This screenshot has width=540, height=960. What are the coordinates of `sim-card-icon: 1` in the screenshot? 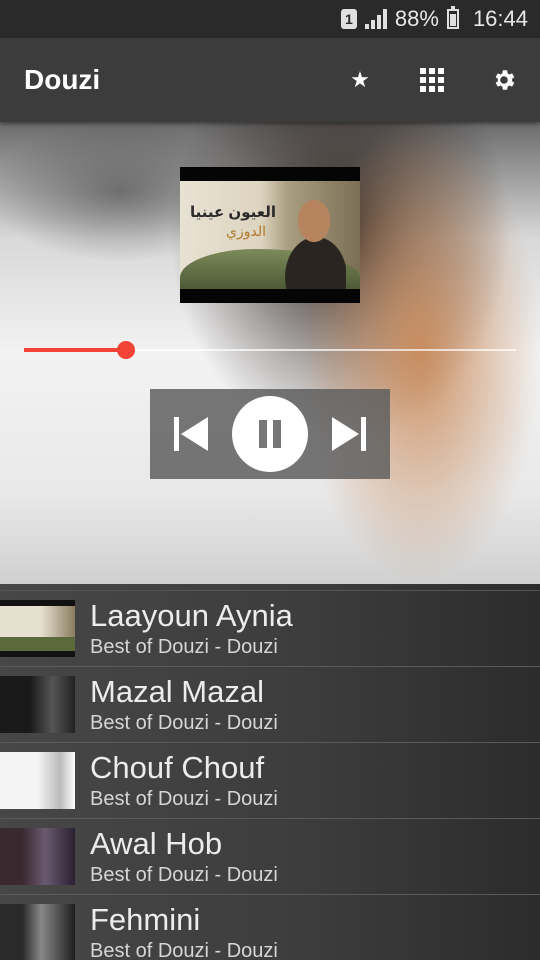 It's located at (348, 19).